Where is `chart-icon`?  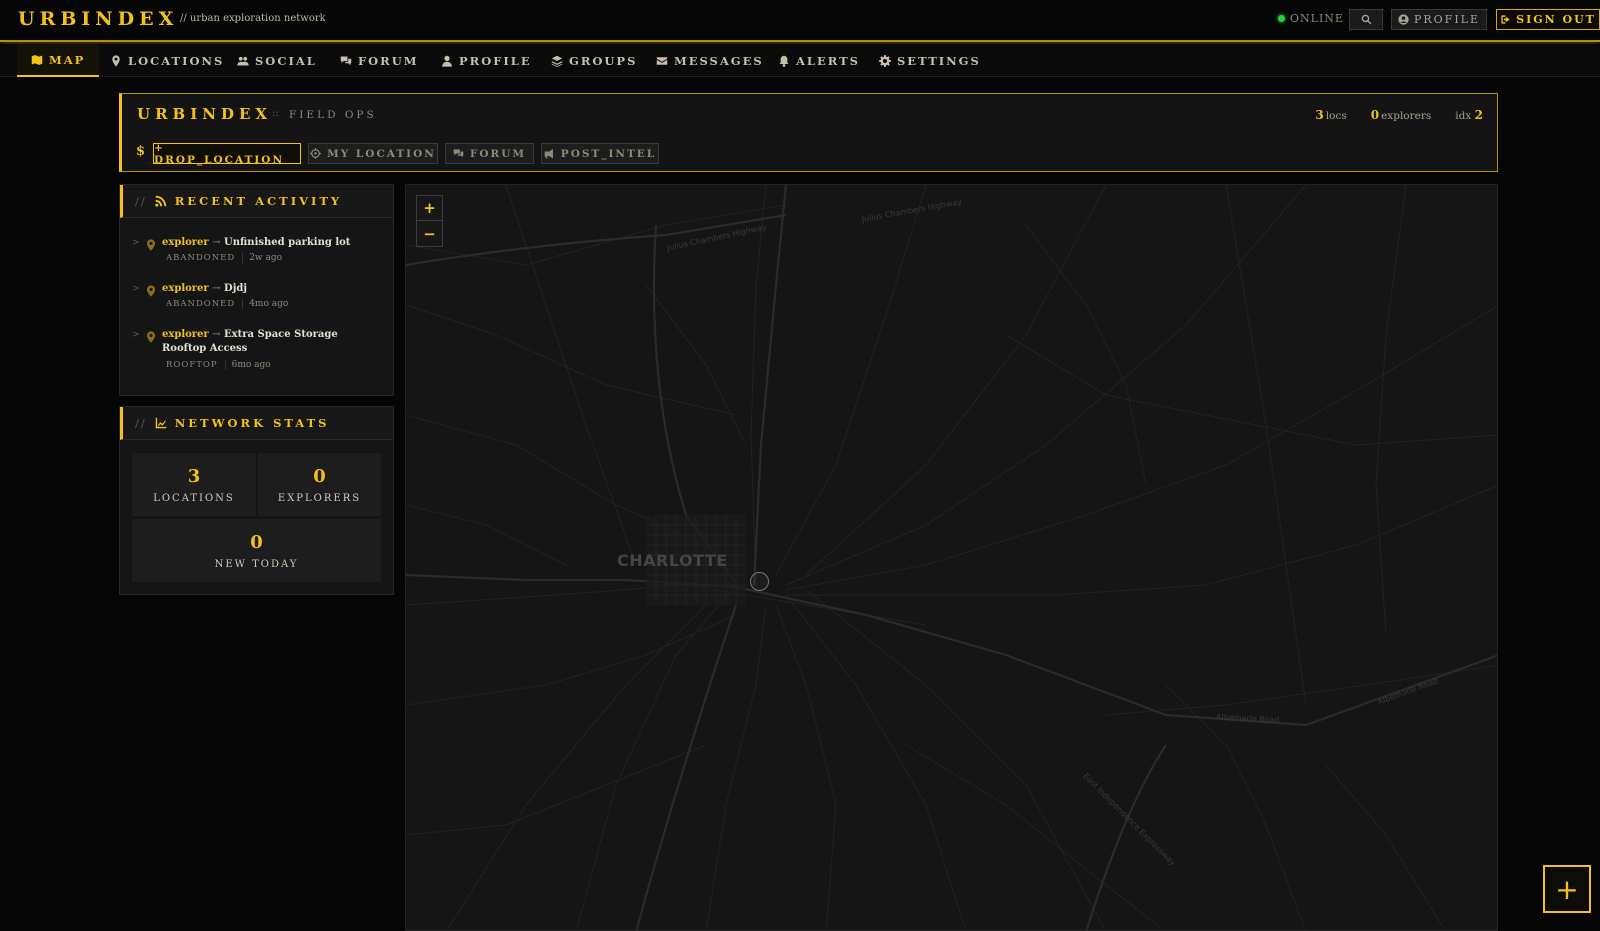
chart-icon is located at coordinates (160, 423).